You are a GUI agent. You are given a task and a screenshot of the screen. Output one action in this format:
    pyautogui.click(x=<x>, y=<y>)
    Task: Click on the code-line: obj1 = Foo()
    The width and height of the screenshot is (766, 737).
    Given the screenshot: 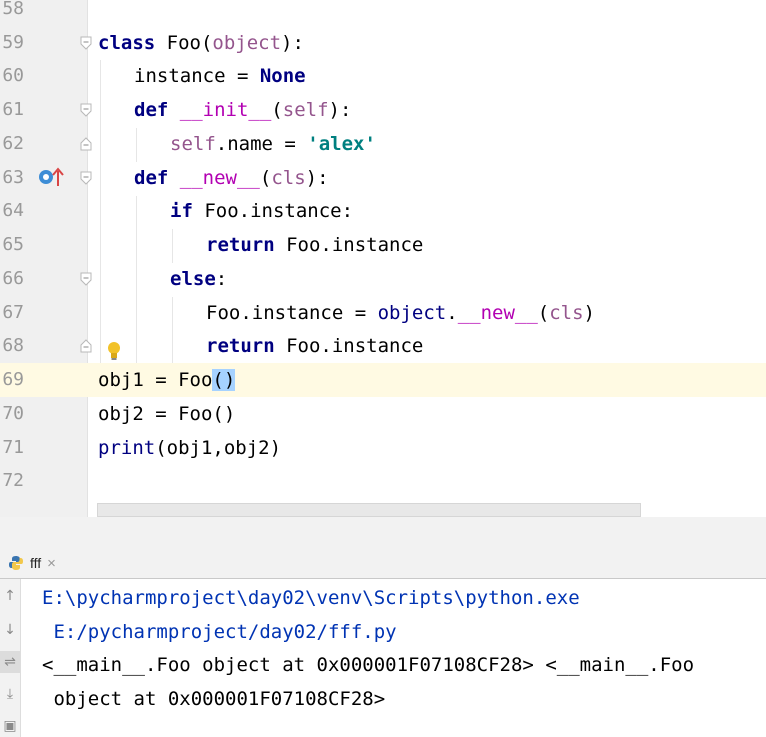 What is the action you would take?
    pyautogui.click(x=167, y=380)
    